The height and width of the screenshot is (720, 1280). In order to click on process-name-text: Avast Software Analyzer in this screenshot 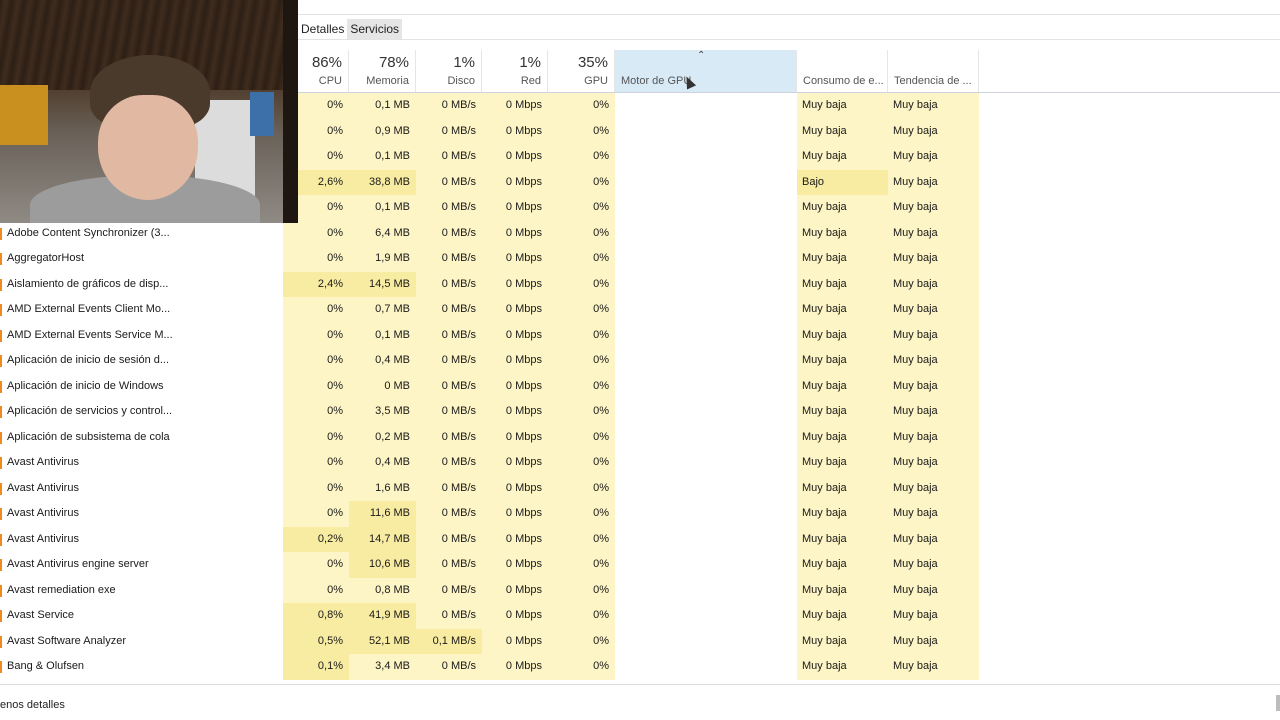, I will do `click(67, 640)`.